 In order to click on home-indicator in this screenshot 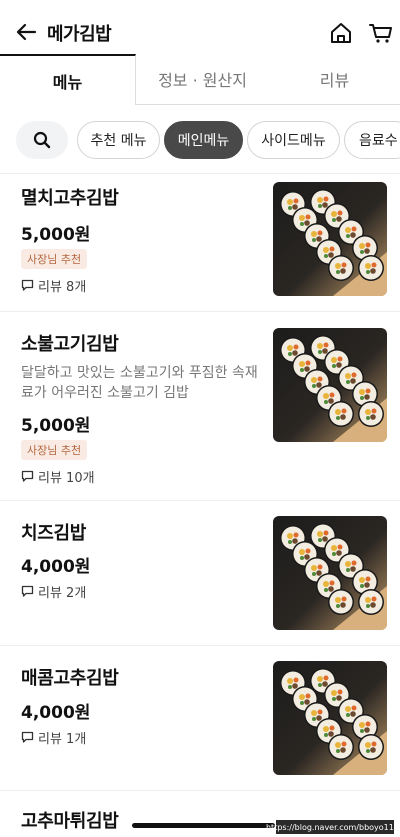, I will do `click(203, 825)`.